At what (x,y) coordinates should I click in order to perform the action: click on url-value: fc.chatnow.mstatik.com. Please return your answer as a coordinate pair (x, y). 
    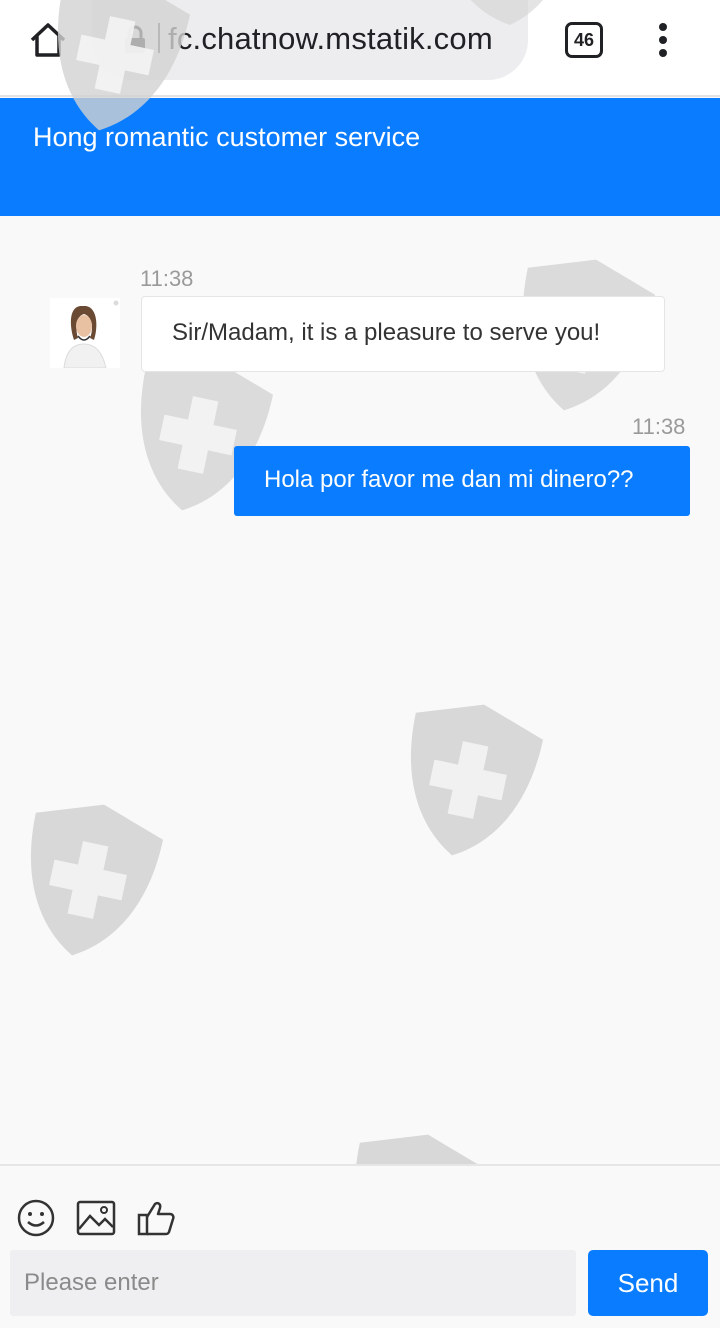
    Looking at the image, I should click on (330, 38).